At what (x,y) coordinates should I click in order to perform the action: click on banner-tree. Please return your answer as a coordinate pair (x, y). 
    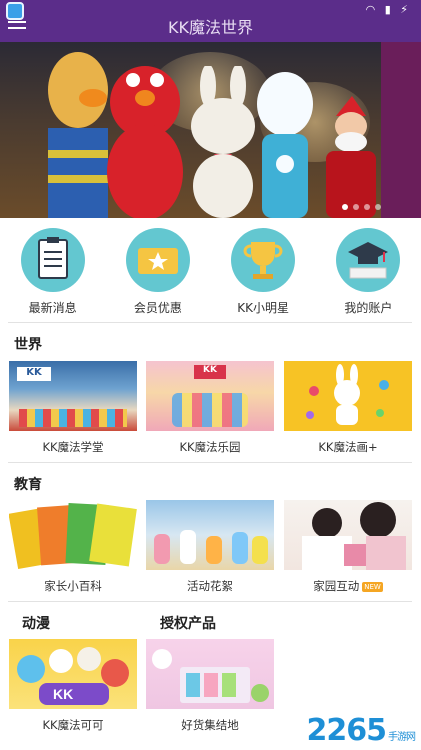
    Looking at the image, I should click on (401, 130).